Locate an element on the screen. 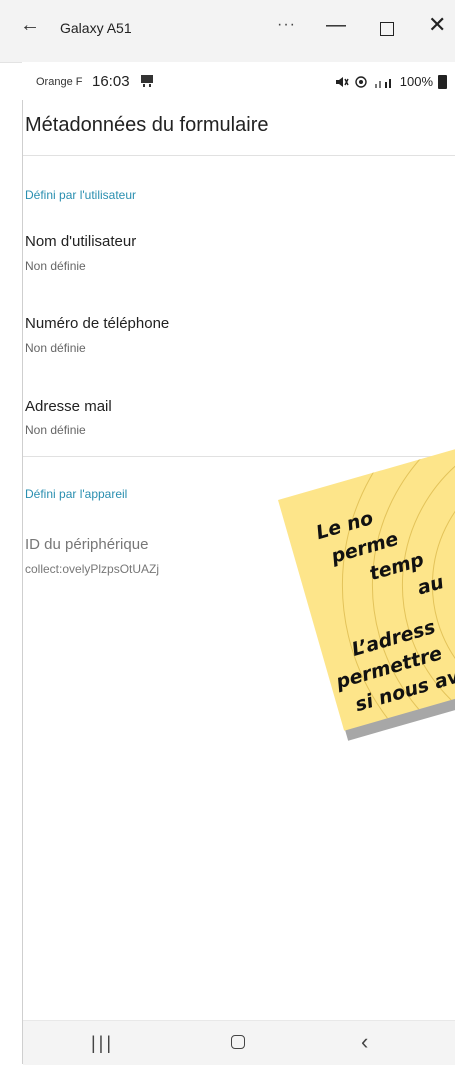 Image resolution: width=455 pixels, height=1065 pixels. android-navbar: ||| ‹ is located at coordinates (239, 1042).